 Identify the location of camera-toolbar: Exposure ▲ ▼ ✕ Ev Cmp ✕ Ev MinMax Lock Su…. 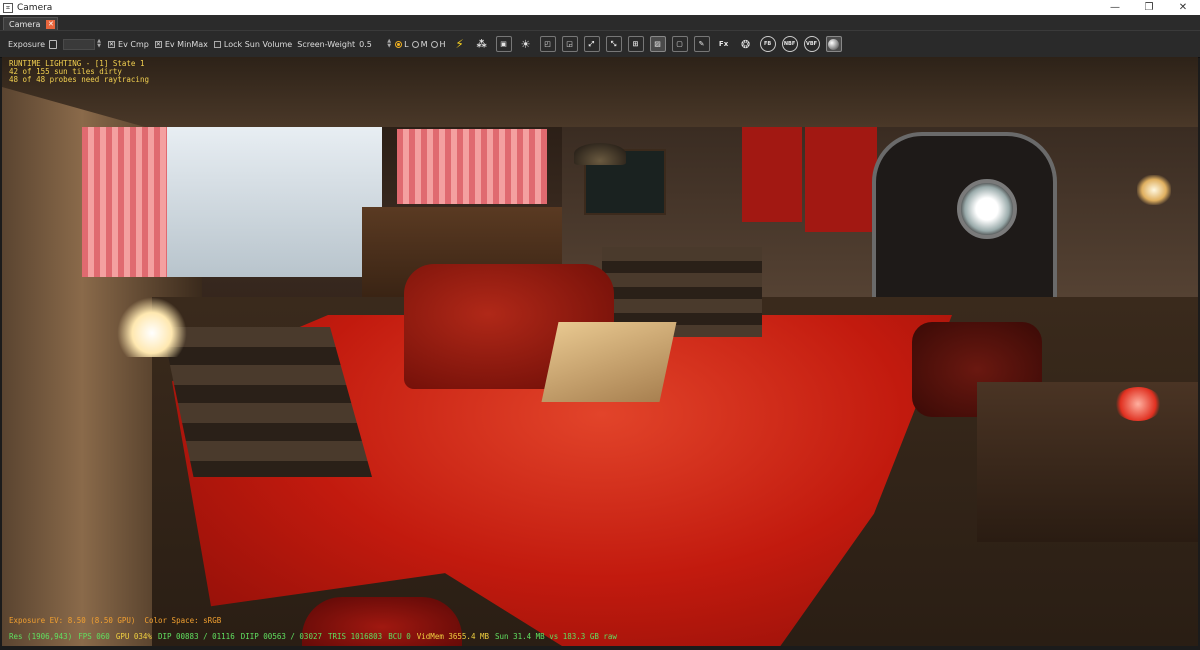
(600, 44).